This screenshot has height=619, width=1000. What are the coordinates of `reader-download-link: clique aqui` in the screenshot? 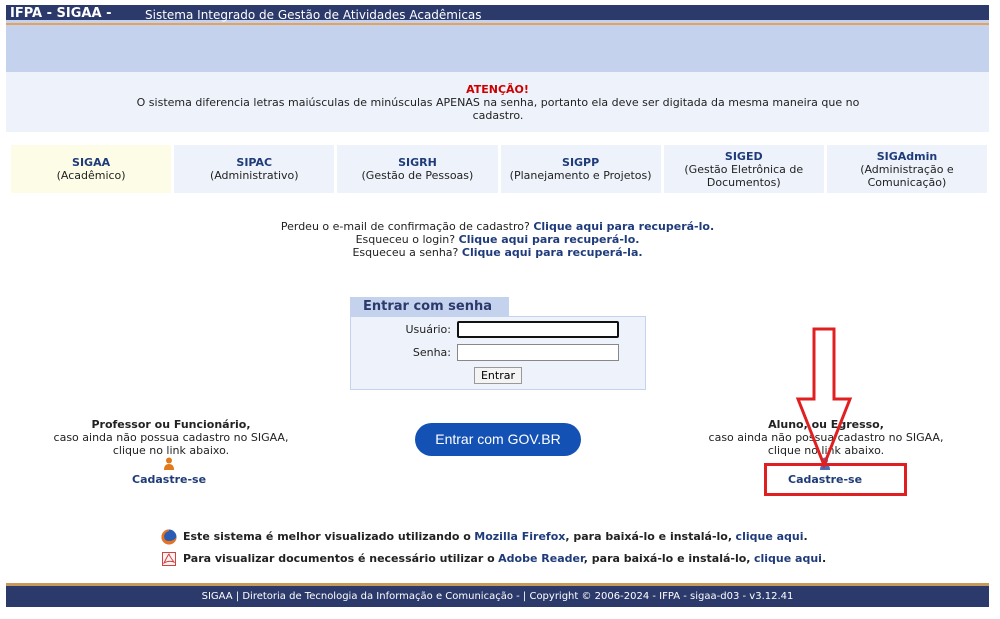 It's located at (788, 558).